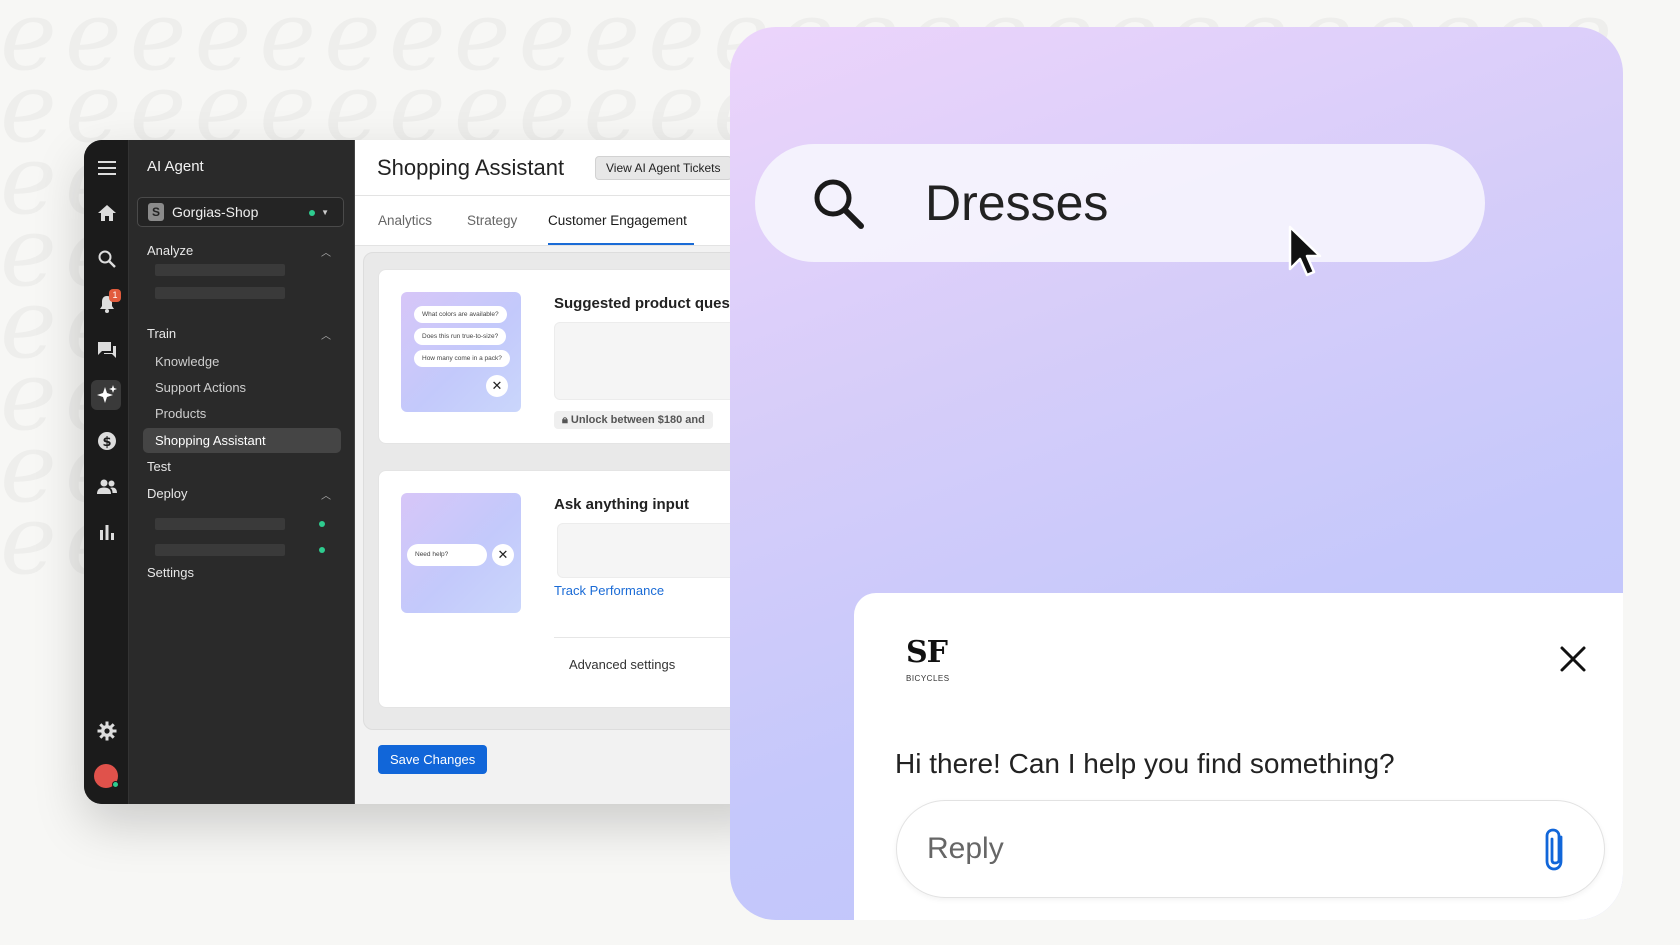 The height and width of the screenshot is (945, 1680). I want to click on search-query: Dresses, so click(1017, 203).